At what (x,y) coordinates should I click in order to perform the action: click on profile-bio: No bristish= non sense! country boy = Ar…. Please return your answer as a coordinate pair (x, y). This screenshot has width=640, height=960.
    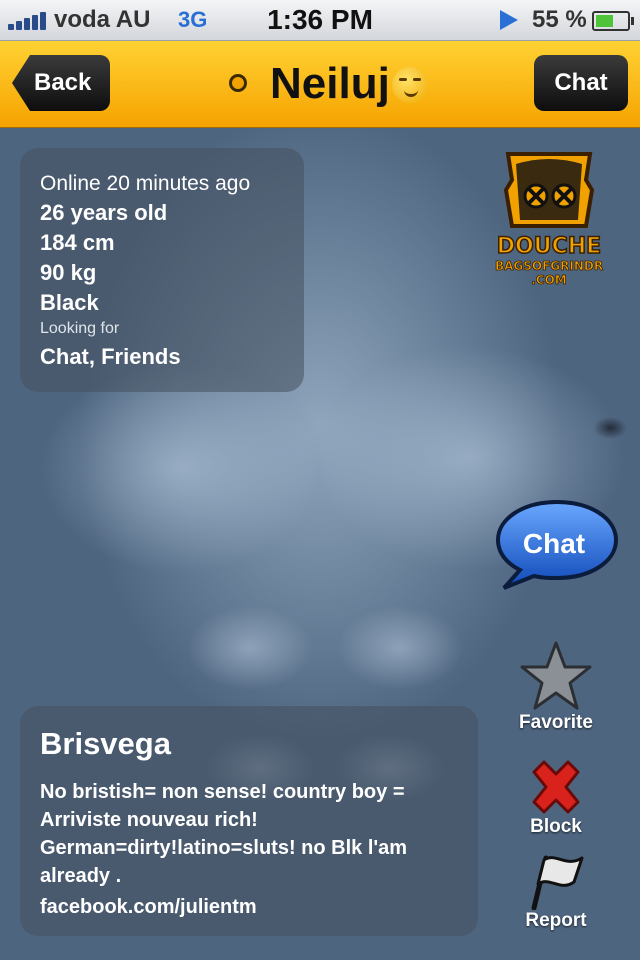
    Looking at the image, I should click on (224, 834).